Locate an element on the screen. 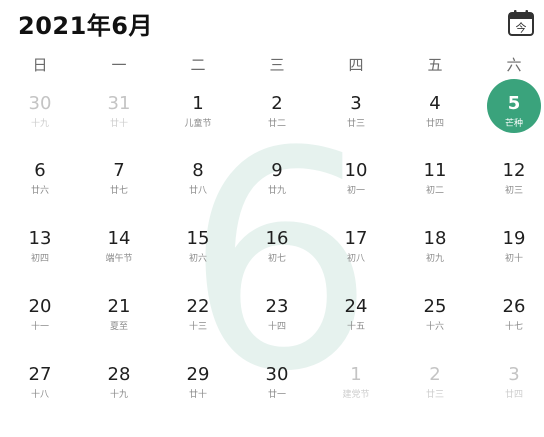 This screenshot has width=544, height=437. lunar-date: 十四 is located at coordinates (276, 327).